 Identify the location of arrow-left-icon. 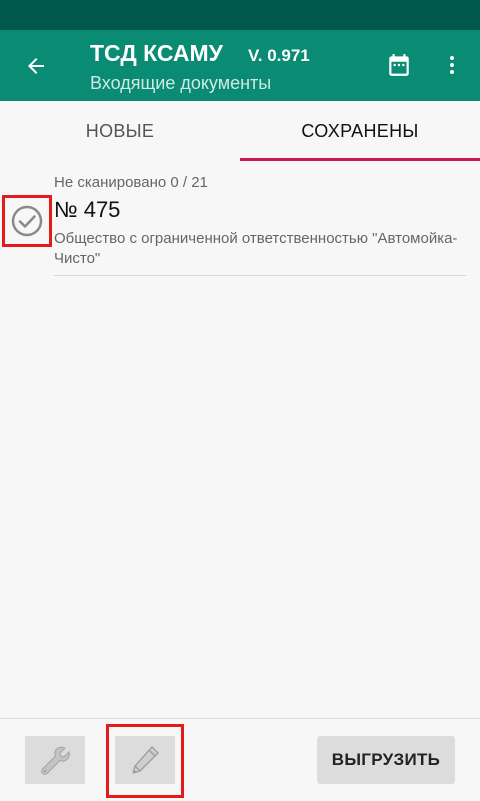
(36, 66).